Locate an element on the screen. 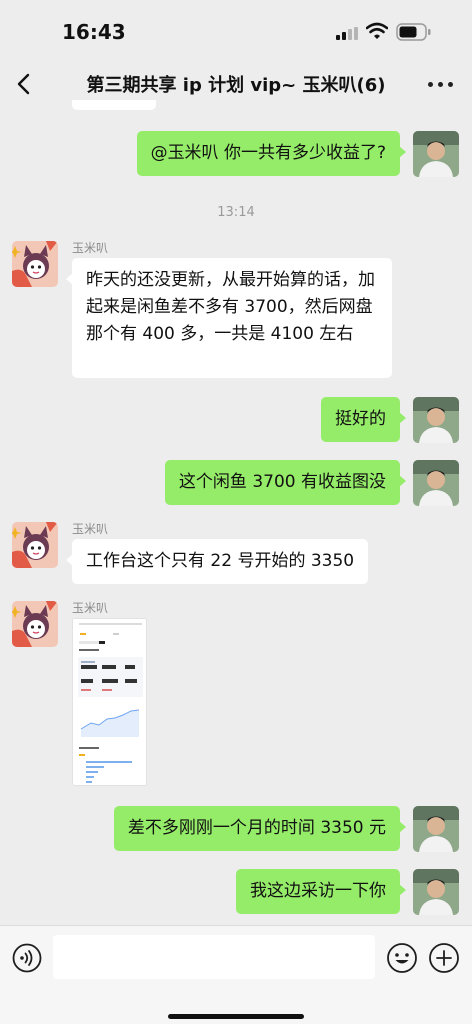 This screenshot has width=472, height=1024. input-bar is located at coordinates (236, 974).